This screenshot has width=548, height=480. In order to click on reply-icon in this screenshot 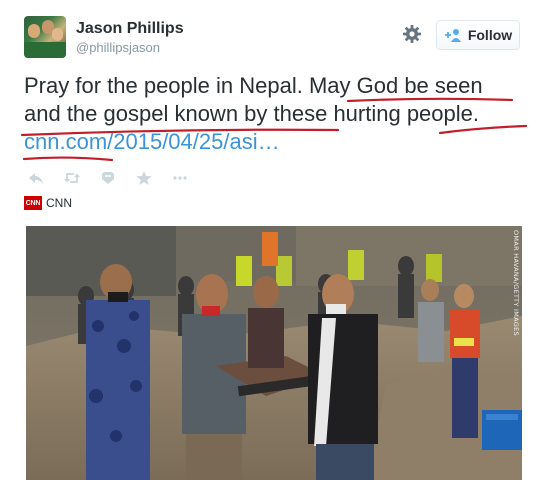, I will do `click(46, 178)`.